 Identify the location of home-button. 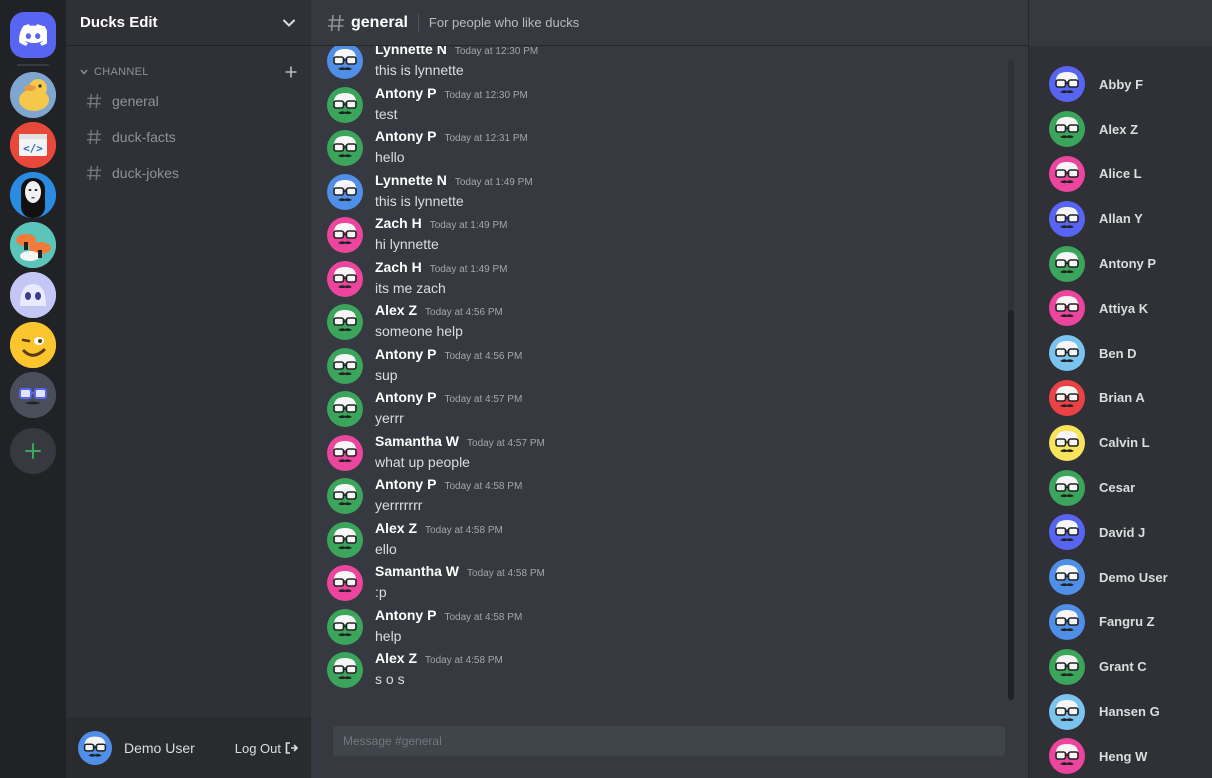
(33, 35).